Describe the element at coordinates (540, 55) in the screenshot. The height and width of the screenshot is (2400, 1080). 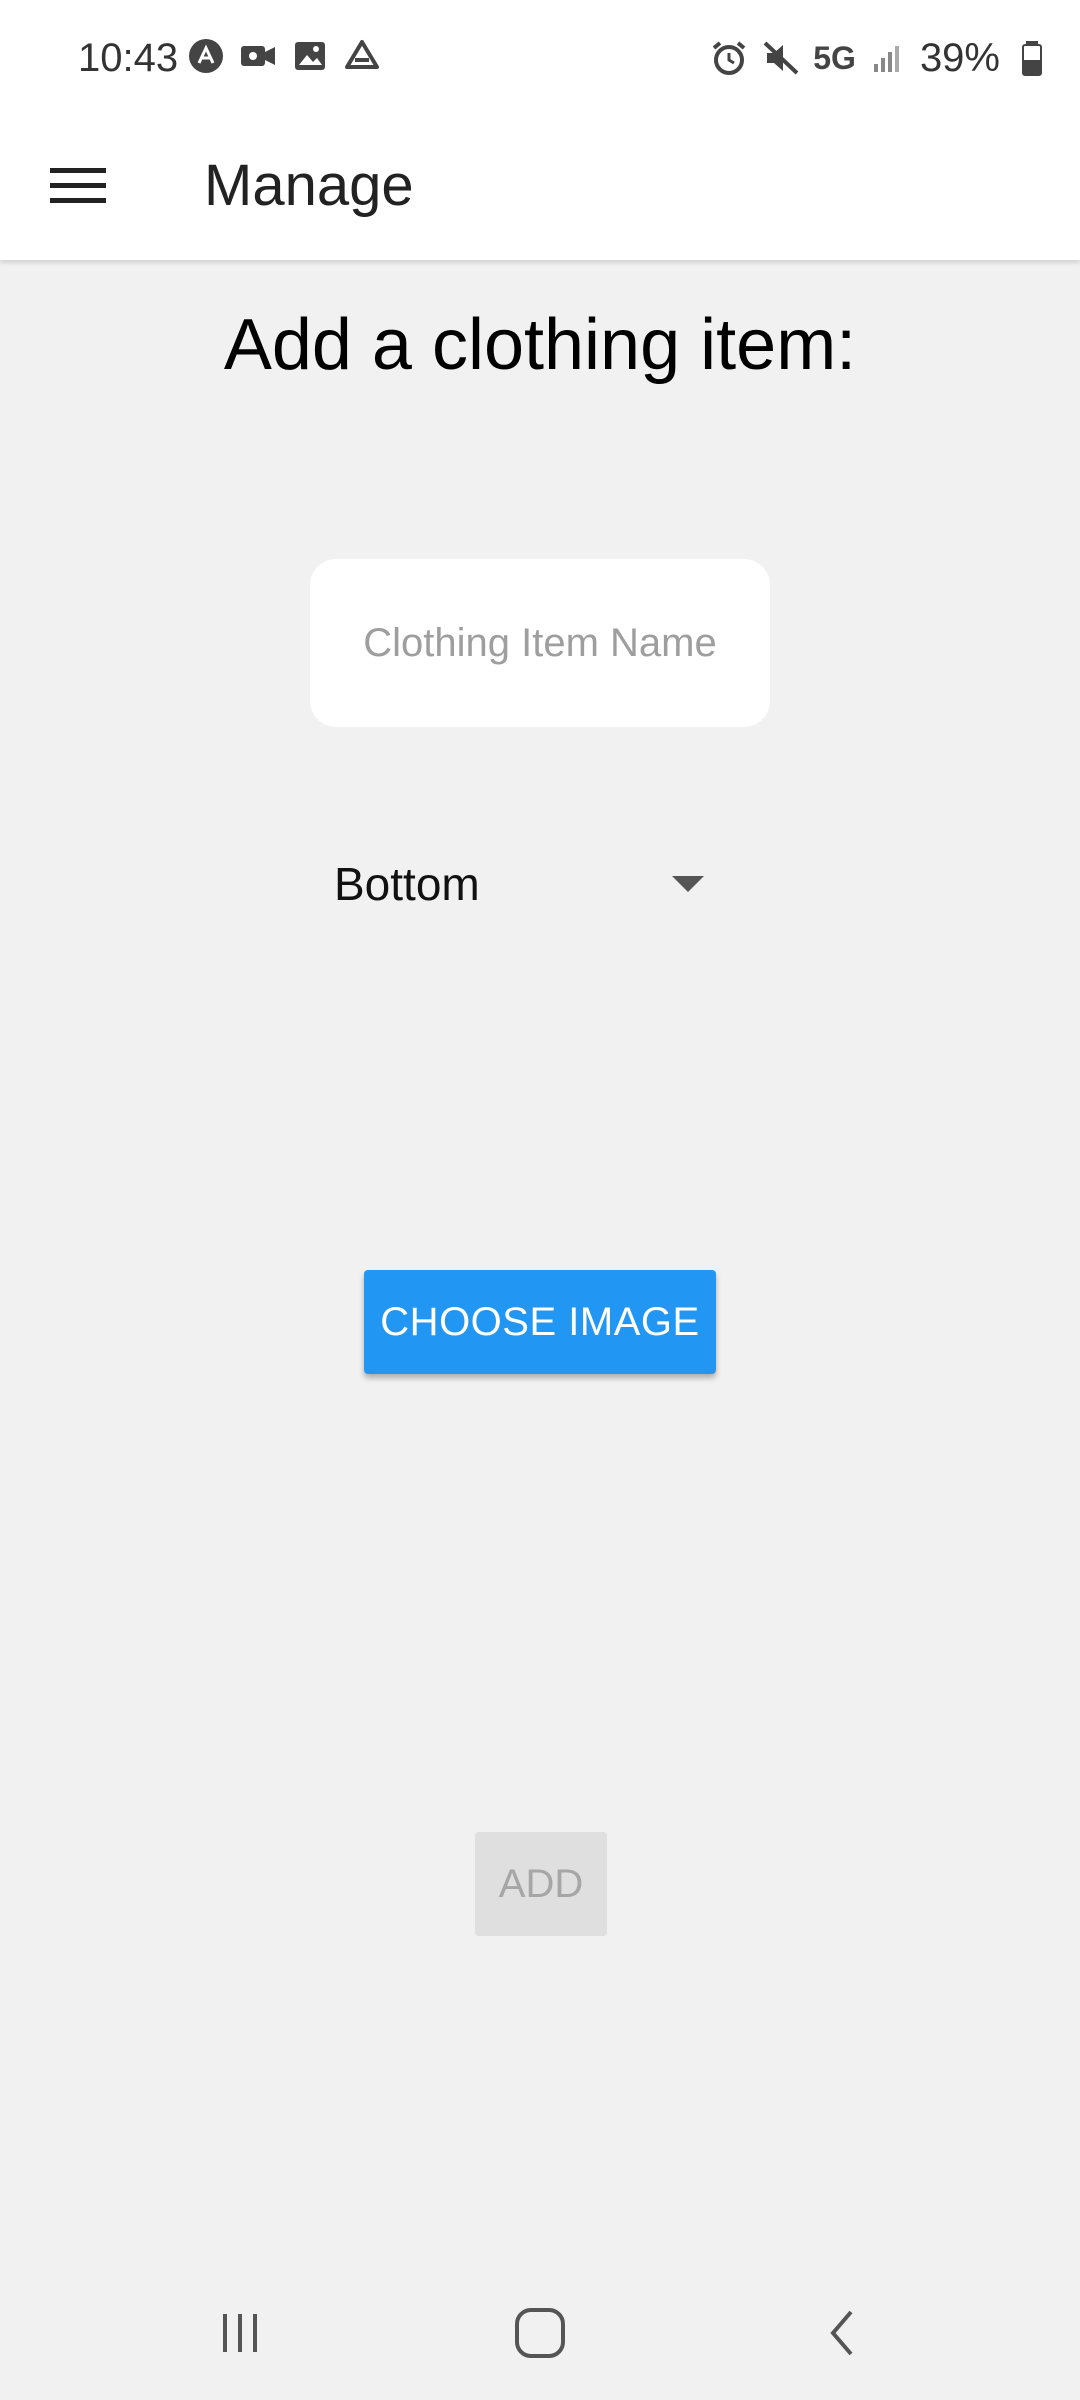
I see `status-bar: 10:43 5G 39%` at that location.